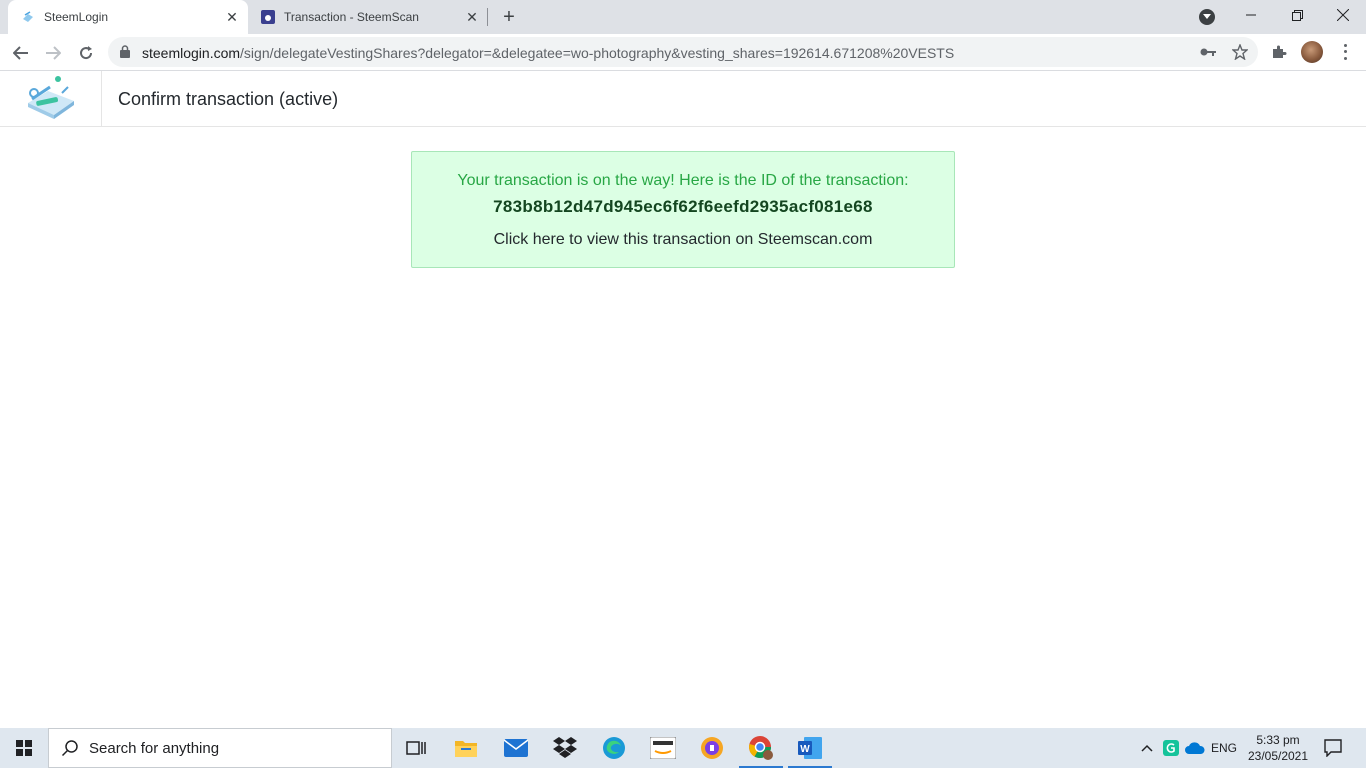 The height and width of the screenshot is (768, 1366). I want to click on onedrive-cloud-icon, so click(1195, 748).